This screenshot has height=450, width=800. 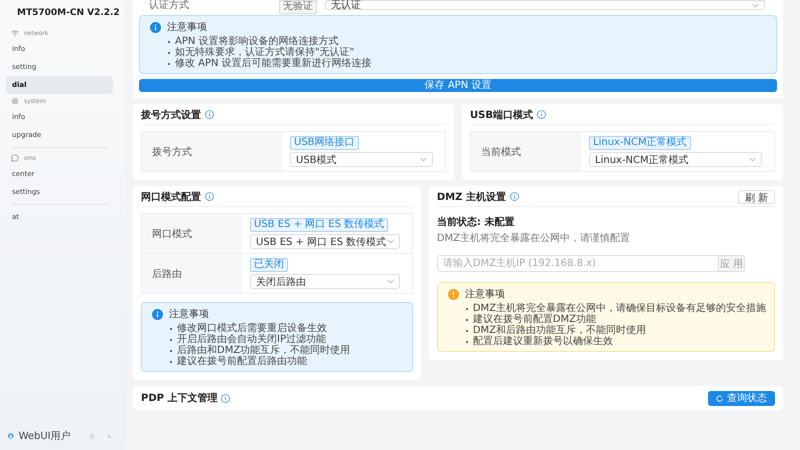 What do you see at coordinates (619, 308) in the screenshot?
I see `notice-text: DMZ主机将完全暴露在公网中，请确保目标设备有足够的安全措施` at bounding box center [619, 308].